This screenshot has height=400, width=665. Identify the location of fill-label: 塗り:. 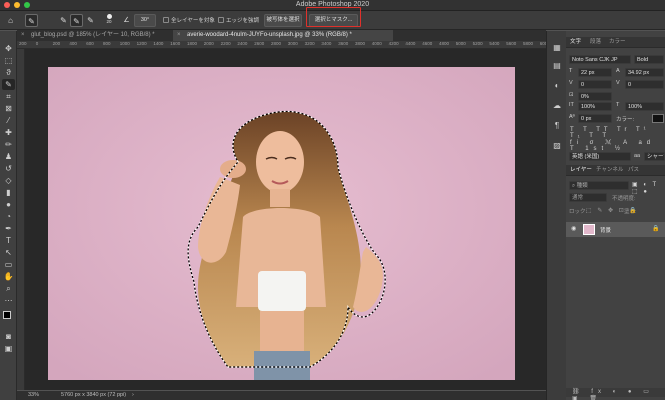
(630, 212).